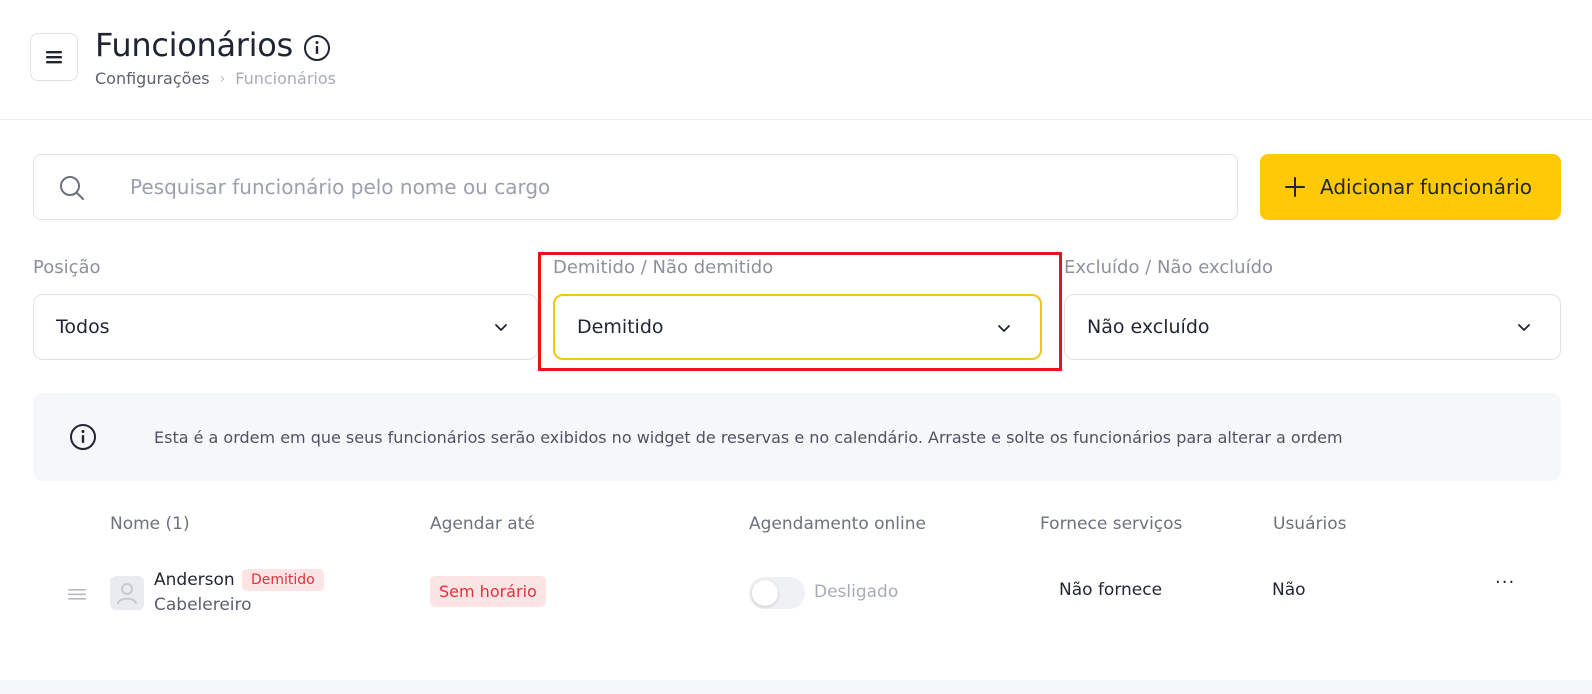 This screenshot has width=1592, height=694. I want to click on column-header-online-booking: Agendamento online, so click(837, 524).